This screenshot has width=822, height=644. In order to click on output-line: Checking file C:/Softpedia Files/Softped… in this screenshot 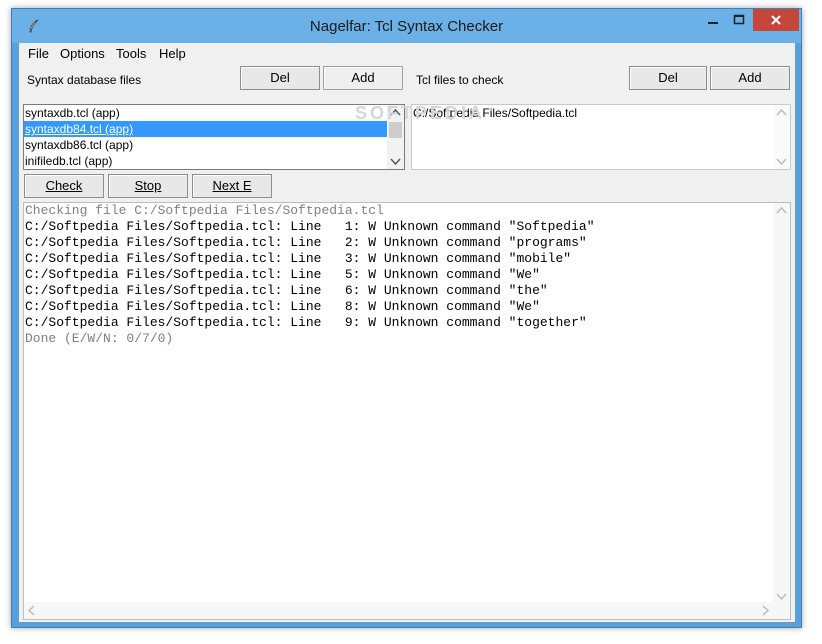, I will do `click(204, 210)`.